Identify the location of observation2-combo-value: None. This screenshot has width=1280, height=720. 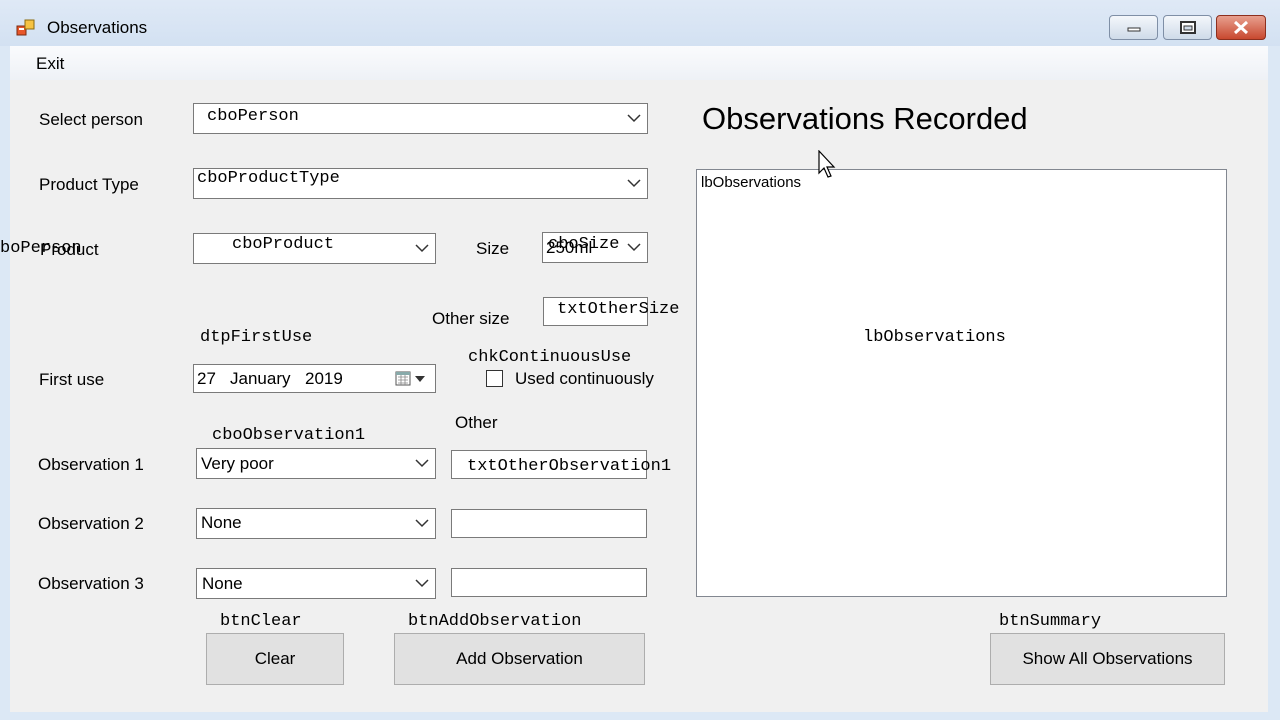
(221, 522).